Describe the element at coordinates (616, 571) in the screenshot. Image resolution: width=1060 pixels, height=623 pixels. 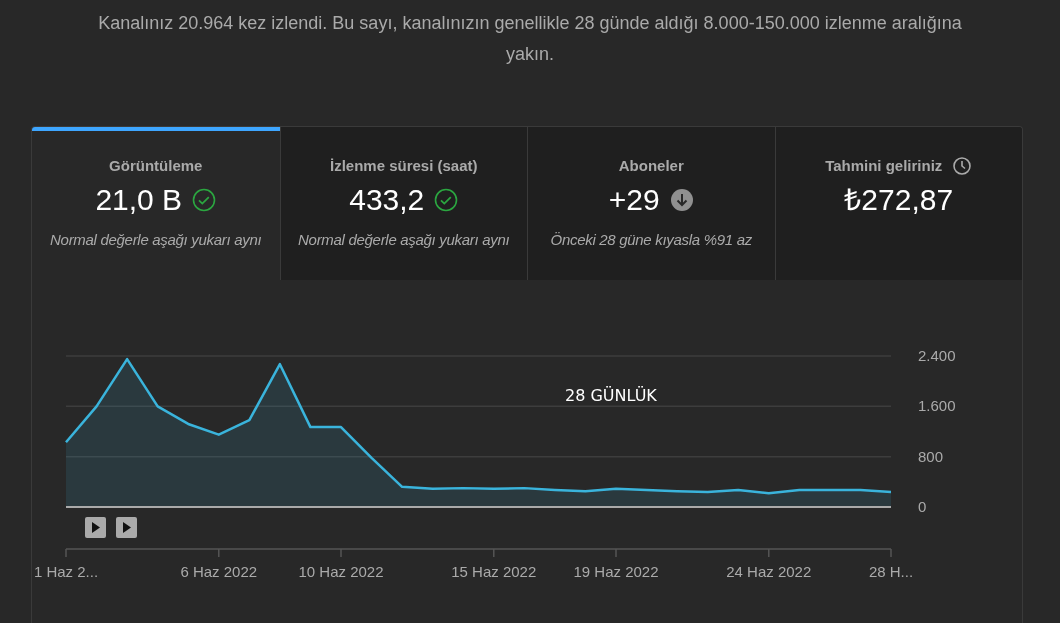
I see `x-axis-label: 19 Haz 2022` at that location.